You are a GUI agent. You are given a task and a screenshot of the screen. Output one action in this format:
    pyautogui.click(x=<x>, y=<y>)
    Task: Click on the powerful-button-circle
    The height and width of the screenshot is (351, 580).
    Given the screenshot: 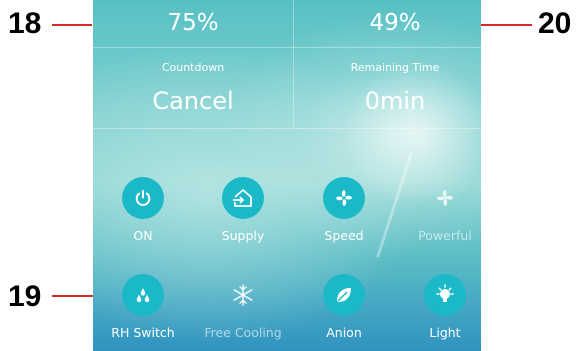 What is the action you would take?
    pyautogui.click(x=445, y=198)
    